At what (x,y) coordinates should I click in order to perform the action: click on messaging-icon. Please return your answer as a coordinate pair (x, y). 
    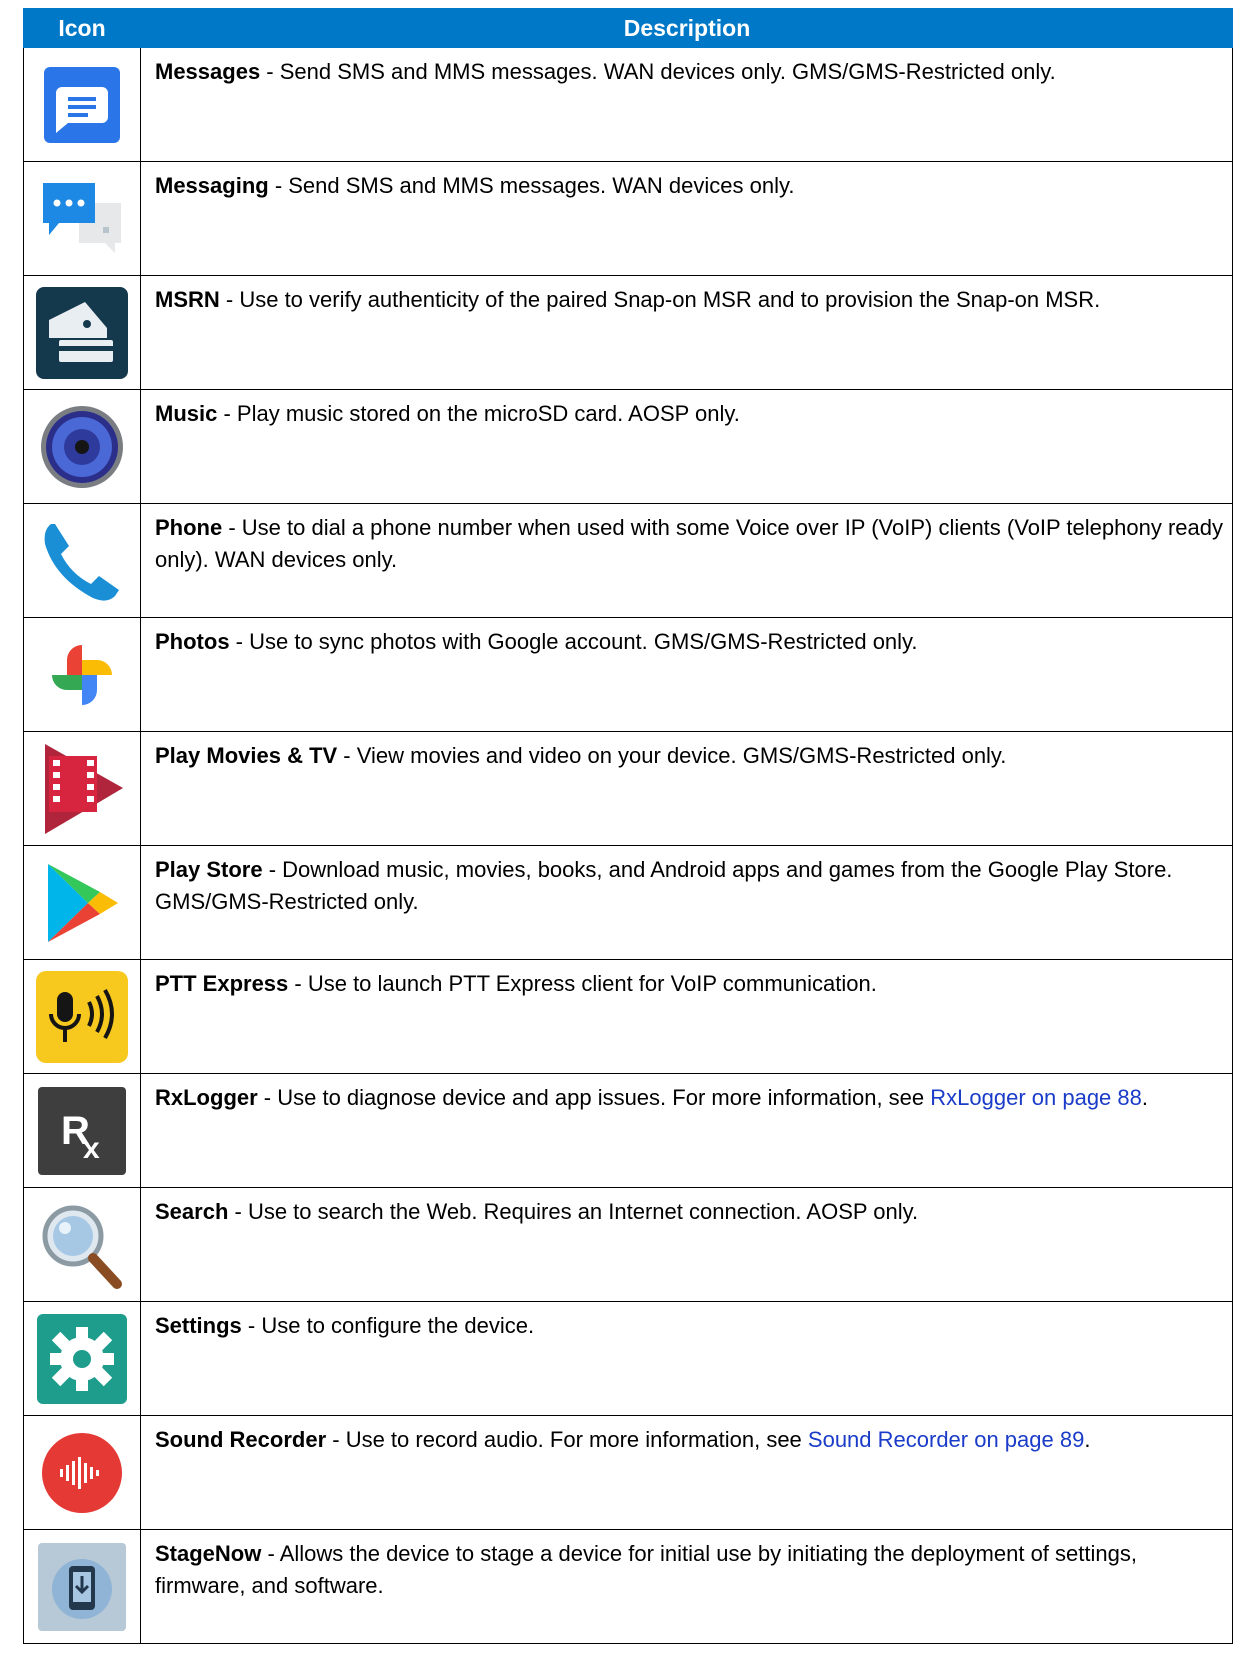
    Looking at the image, I should click on (82, 217).